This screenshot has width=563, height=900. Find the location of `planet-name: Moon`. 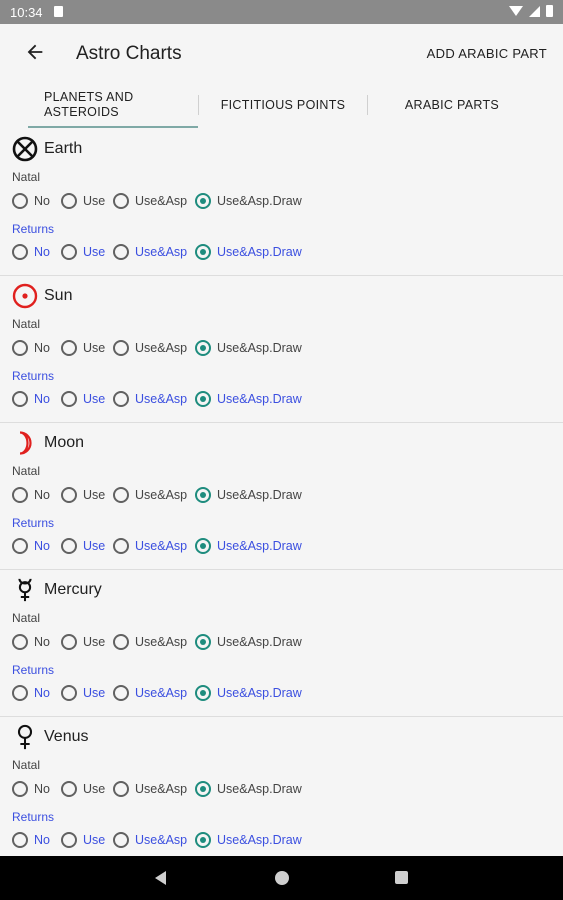

planet-name: Moon is located at coordinates (64, 442).